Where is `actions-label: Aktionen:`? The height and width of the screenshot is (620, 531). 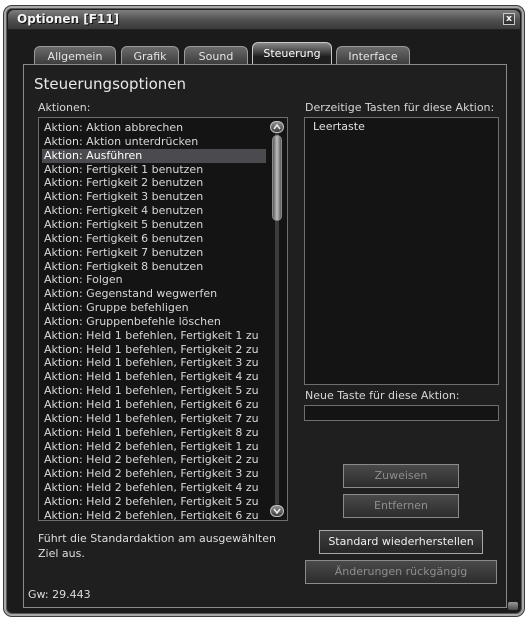 actions-label: Aktionen: is located at coordinates (64, 107).